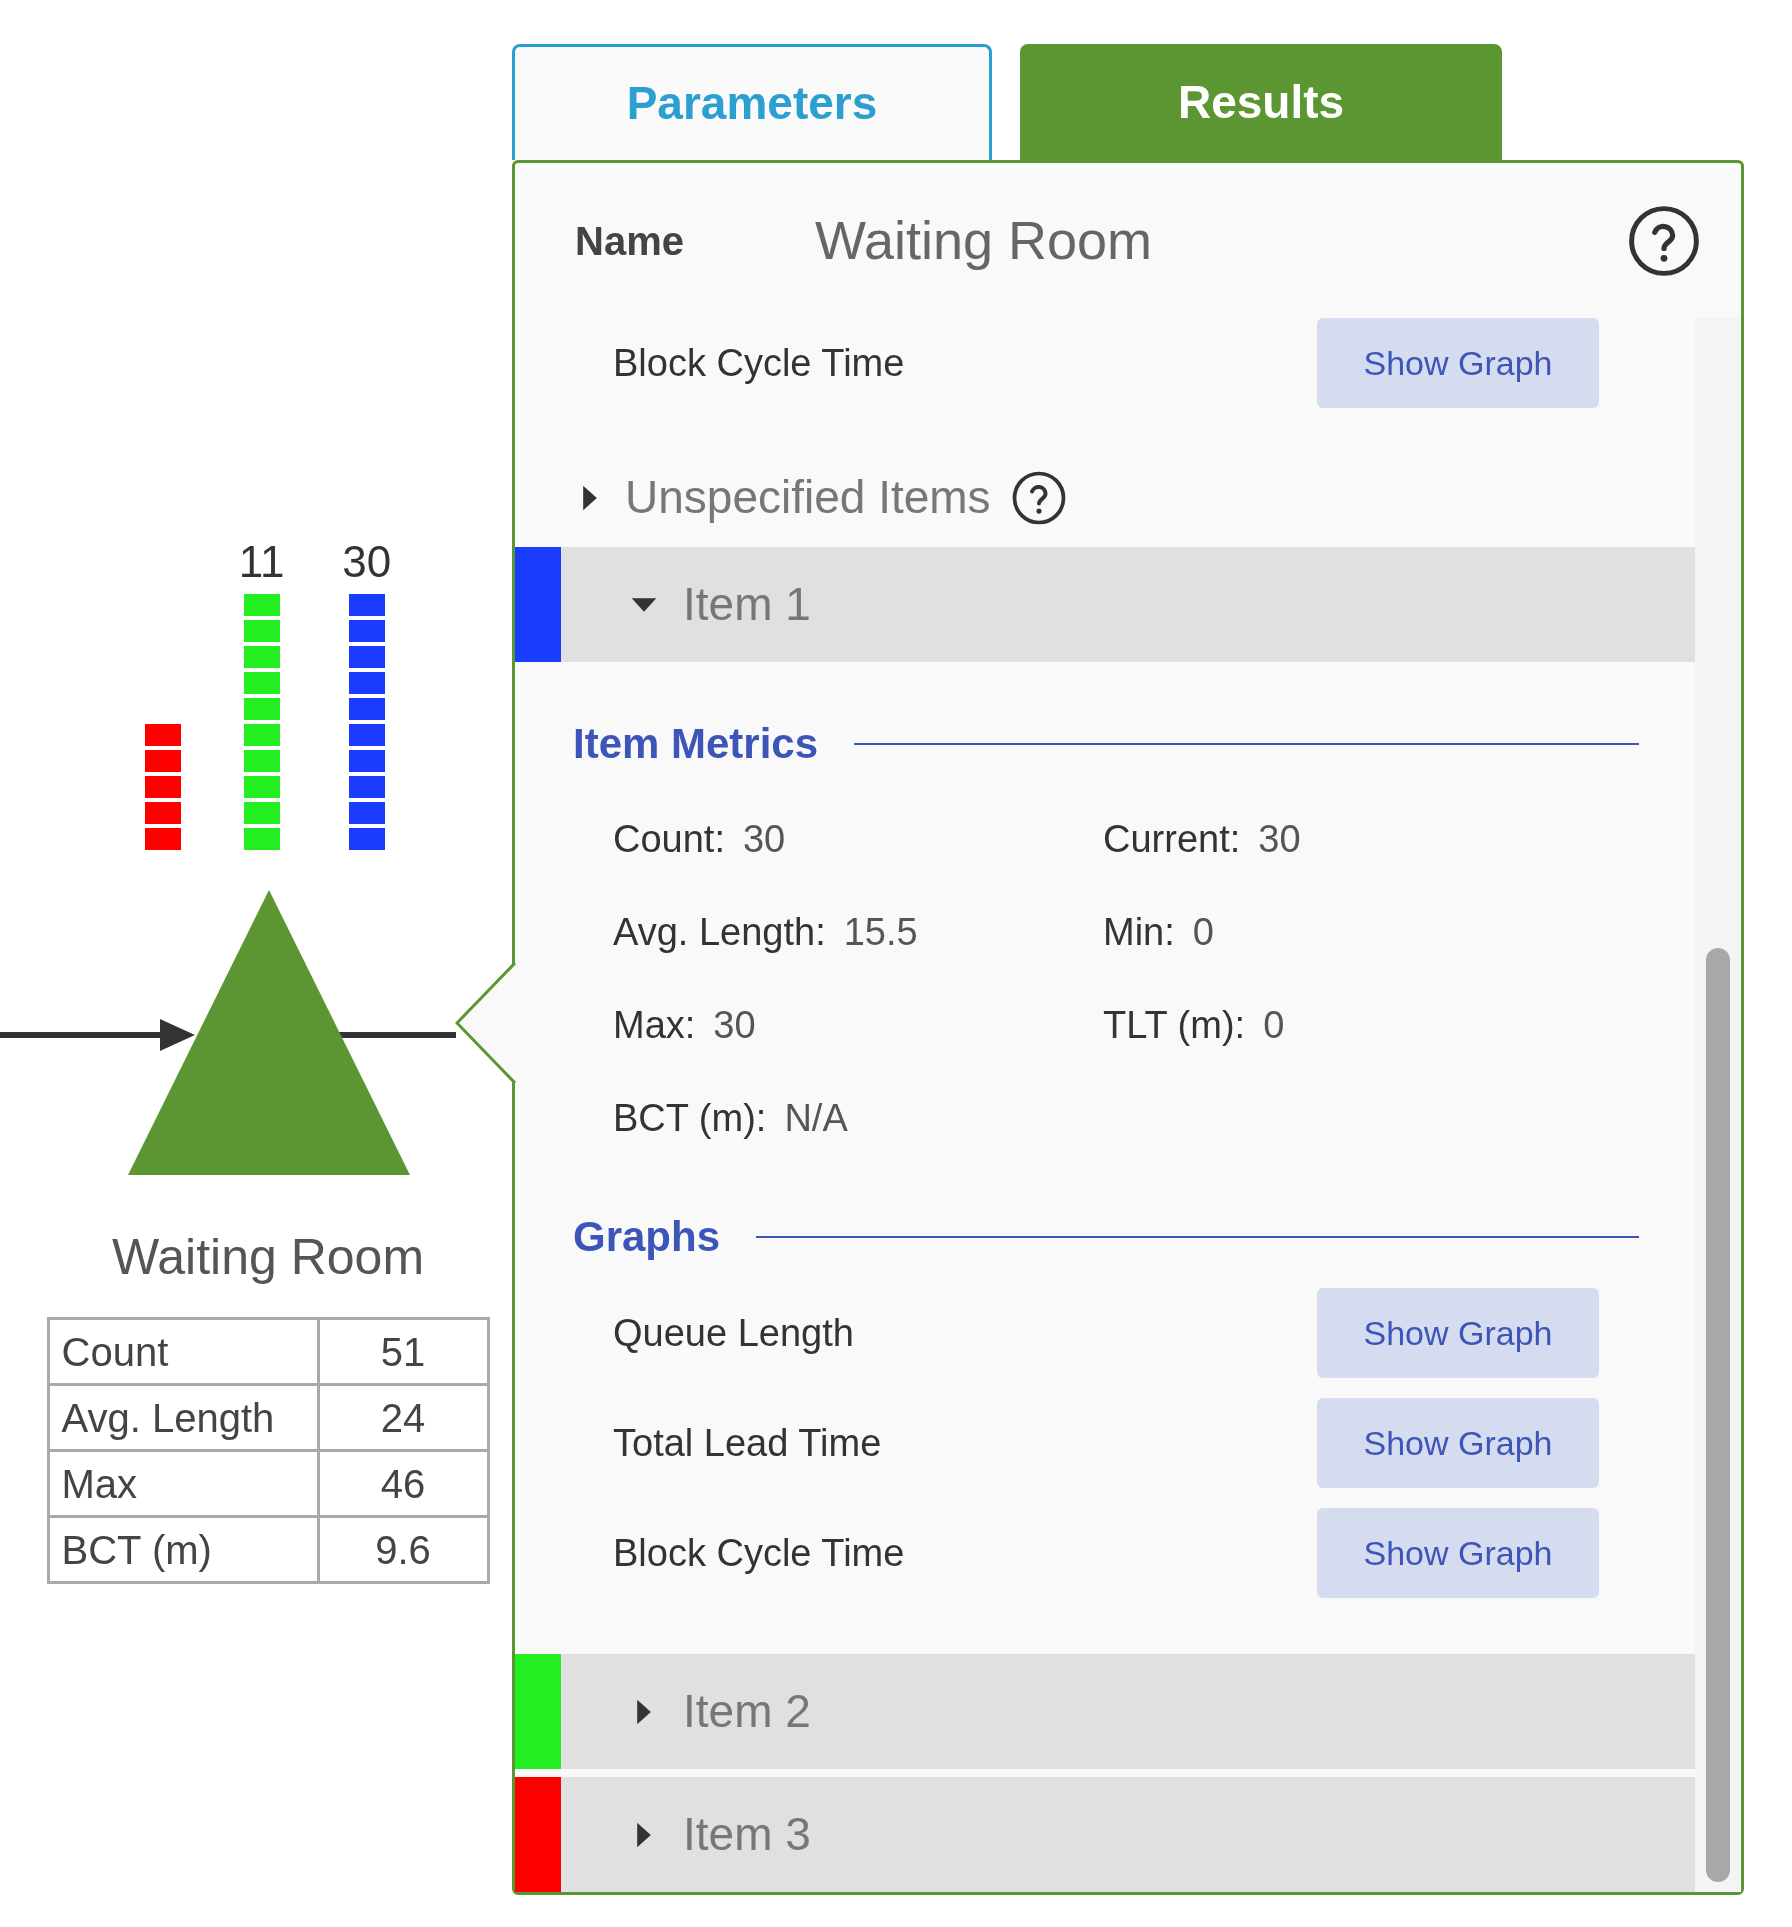 This screenshot has height=1927, width=1792. I want to click on metric-value: N/A, so click(816, 1118).